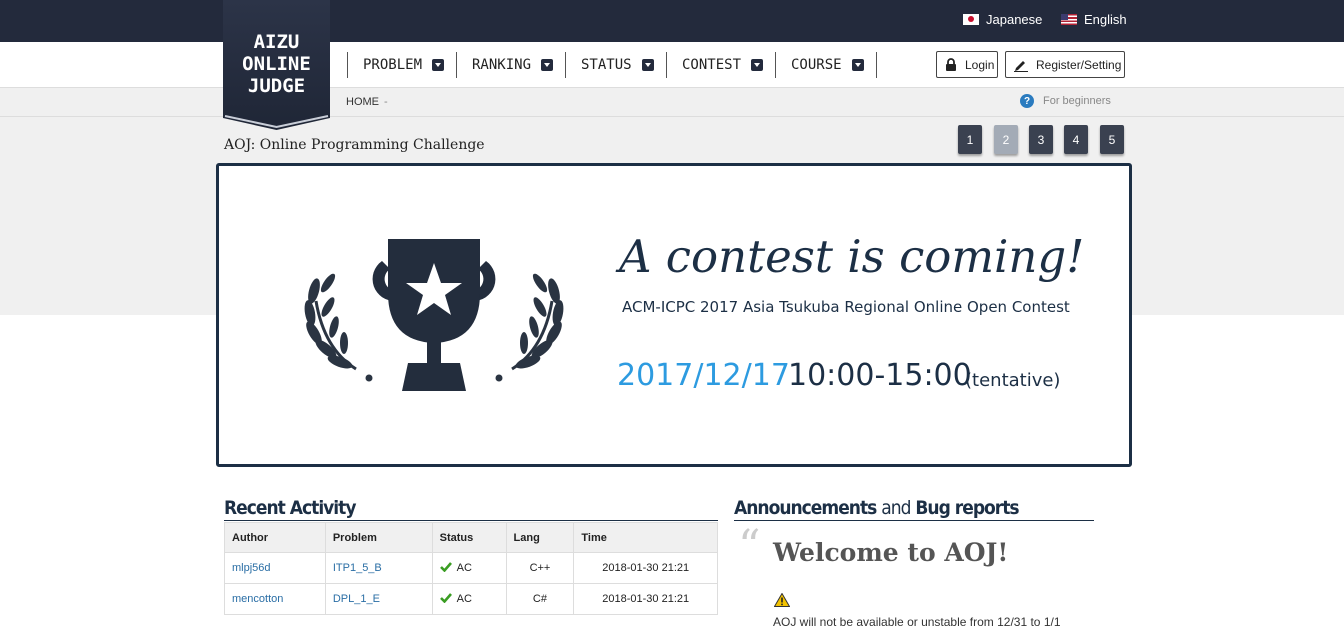  I want to click on pencil-icon, so click(1021, 66).